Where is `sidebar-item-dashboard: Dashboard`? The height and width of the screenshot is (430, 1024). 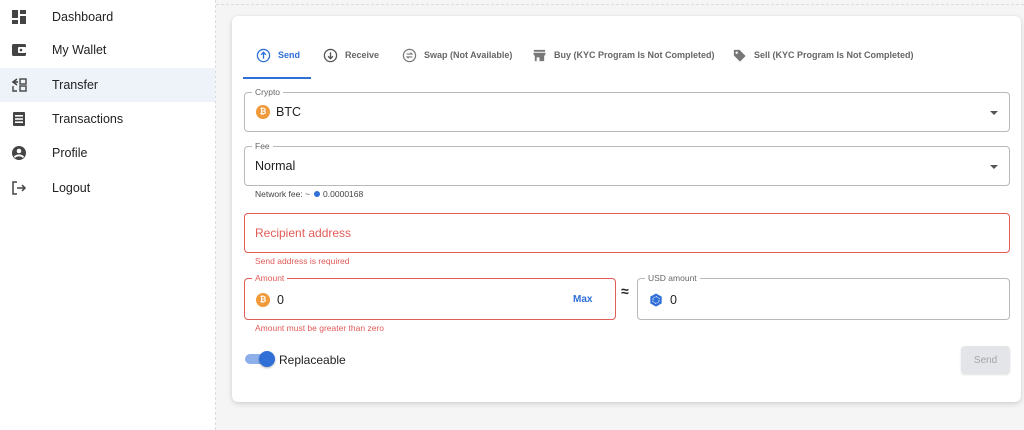 sidebar-item-dashboard: Dashboard is located at coordinates (107, 17).